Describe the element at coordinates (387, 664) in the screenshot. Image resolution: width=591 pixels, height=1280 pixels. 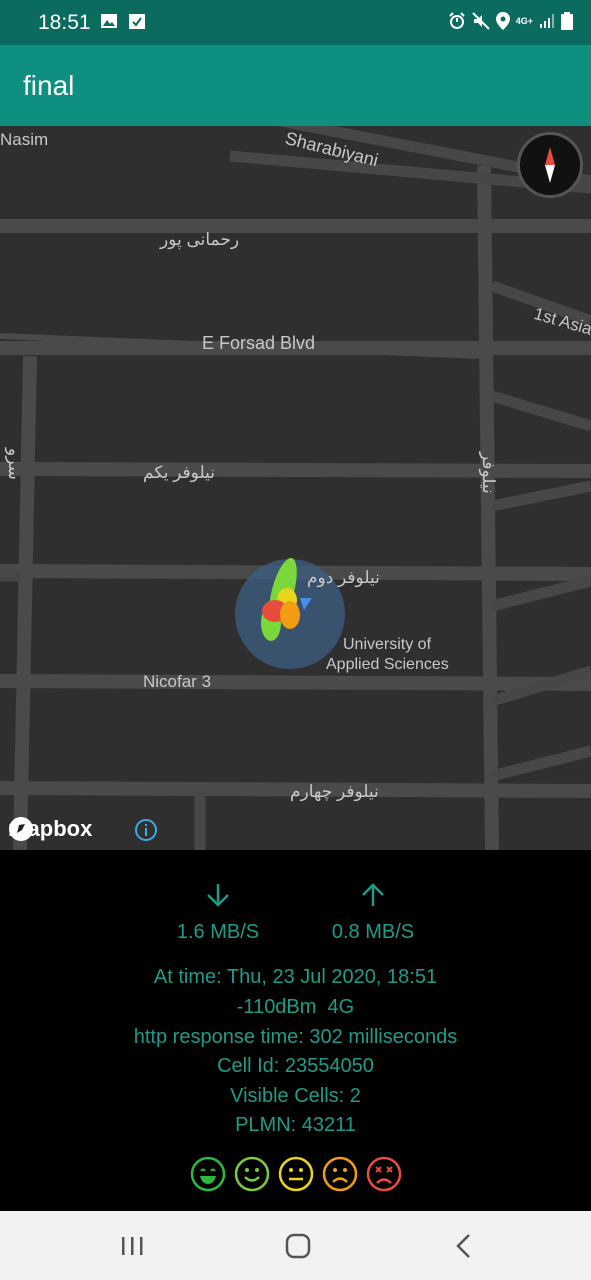
I see `map-label-university-2: Applied Sciences` at that location.